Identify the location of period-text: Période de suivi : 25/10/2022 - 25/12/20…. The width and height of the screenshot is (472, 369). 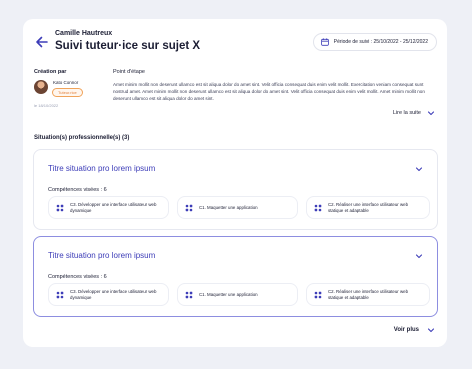
(380, 42).